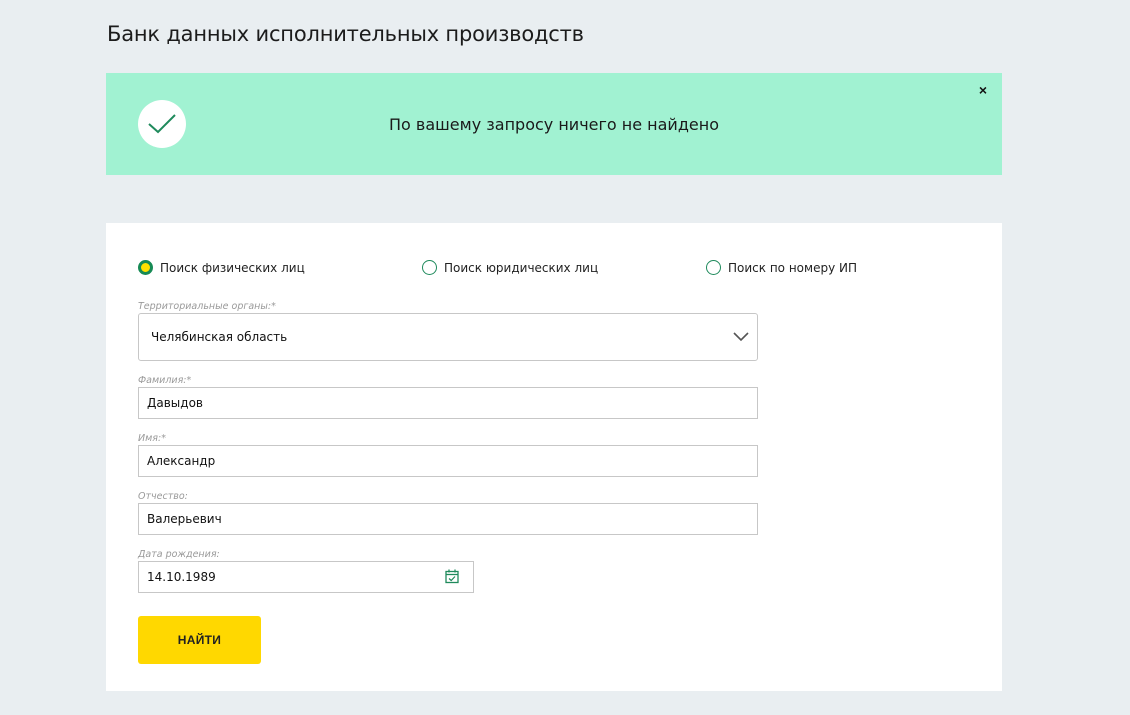 The image size is (1130, 715). What do you see at coordinates (163, 496) in the screenshot?
I see `patronymic-label: Отчество:` at bounding box center [163, 496].